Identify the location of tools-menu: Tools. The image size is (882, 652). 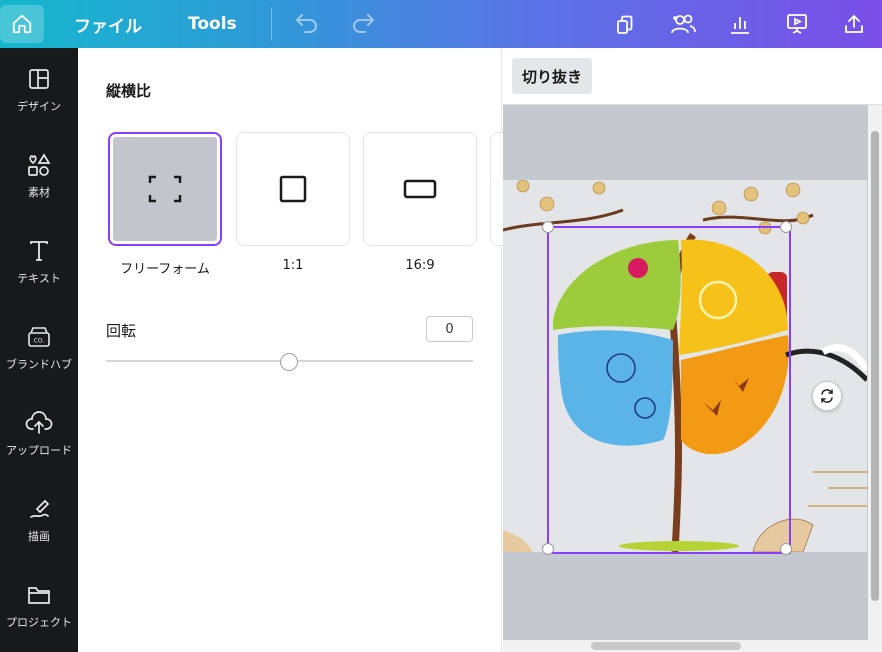
(212, 24).